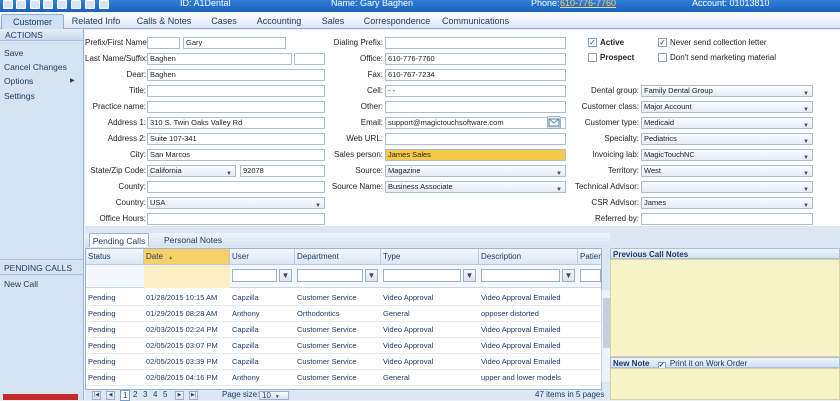 The image size is (840, 401). Describe the element at coordinates (110, 395) in the screenshot. I see `previous-page-icon: ◀` at that location.